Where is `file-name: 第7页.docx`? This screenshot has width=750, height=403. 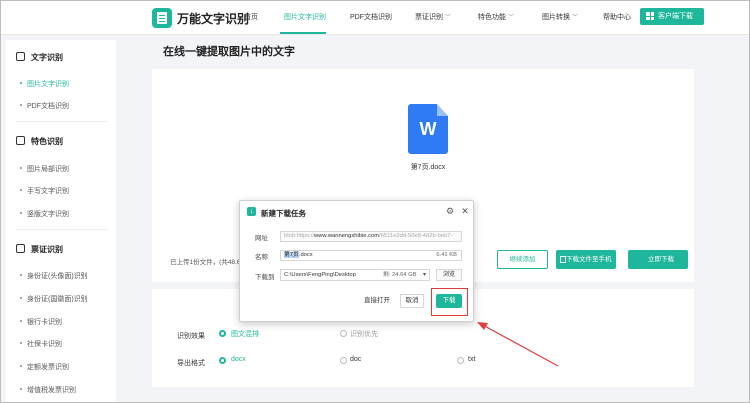 file-name: 第7页.docx is located at coordinates (428, 167).